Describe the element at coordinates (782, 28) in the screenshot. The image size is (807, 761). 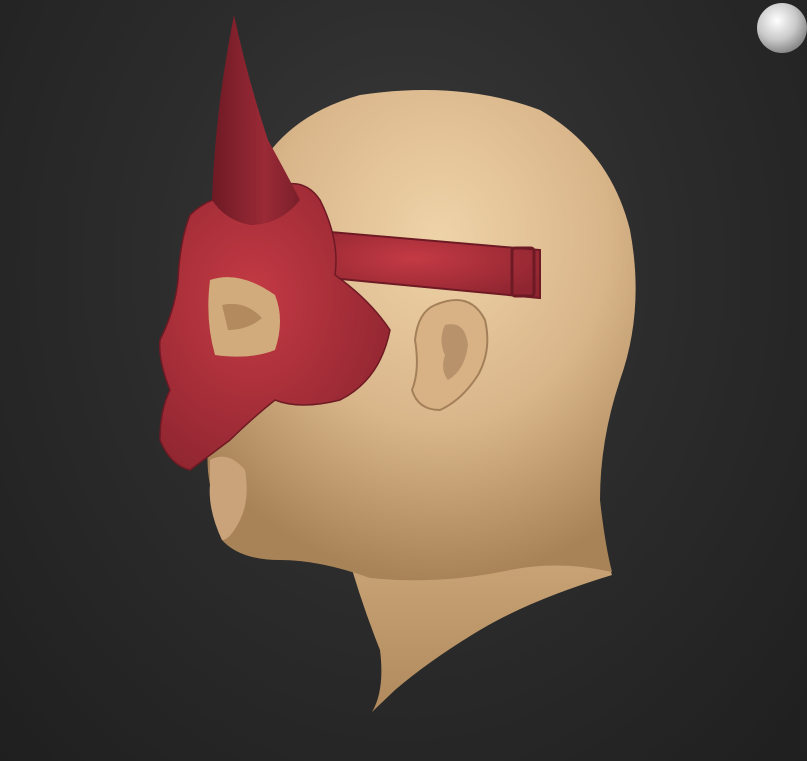
I see `sphere-icon` at that location.